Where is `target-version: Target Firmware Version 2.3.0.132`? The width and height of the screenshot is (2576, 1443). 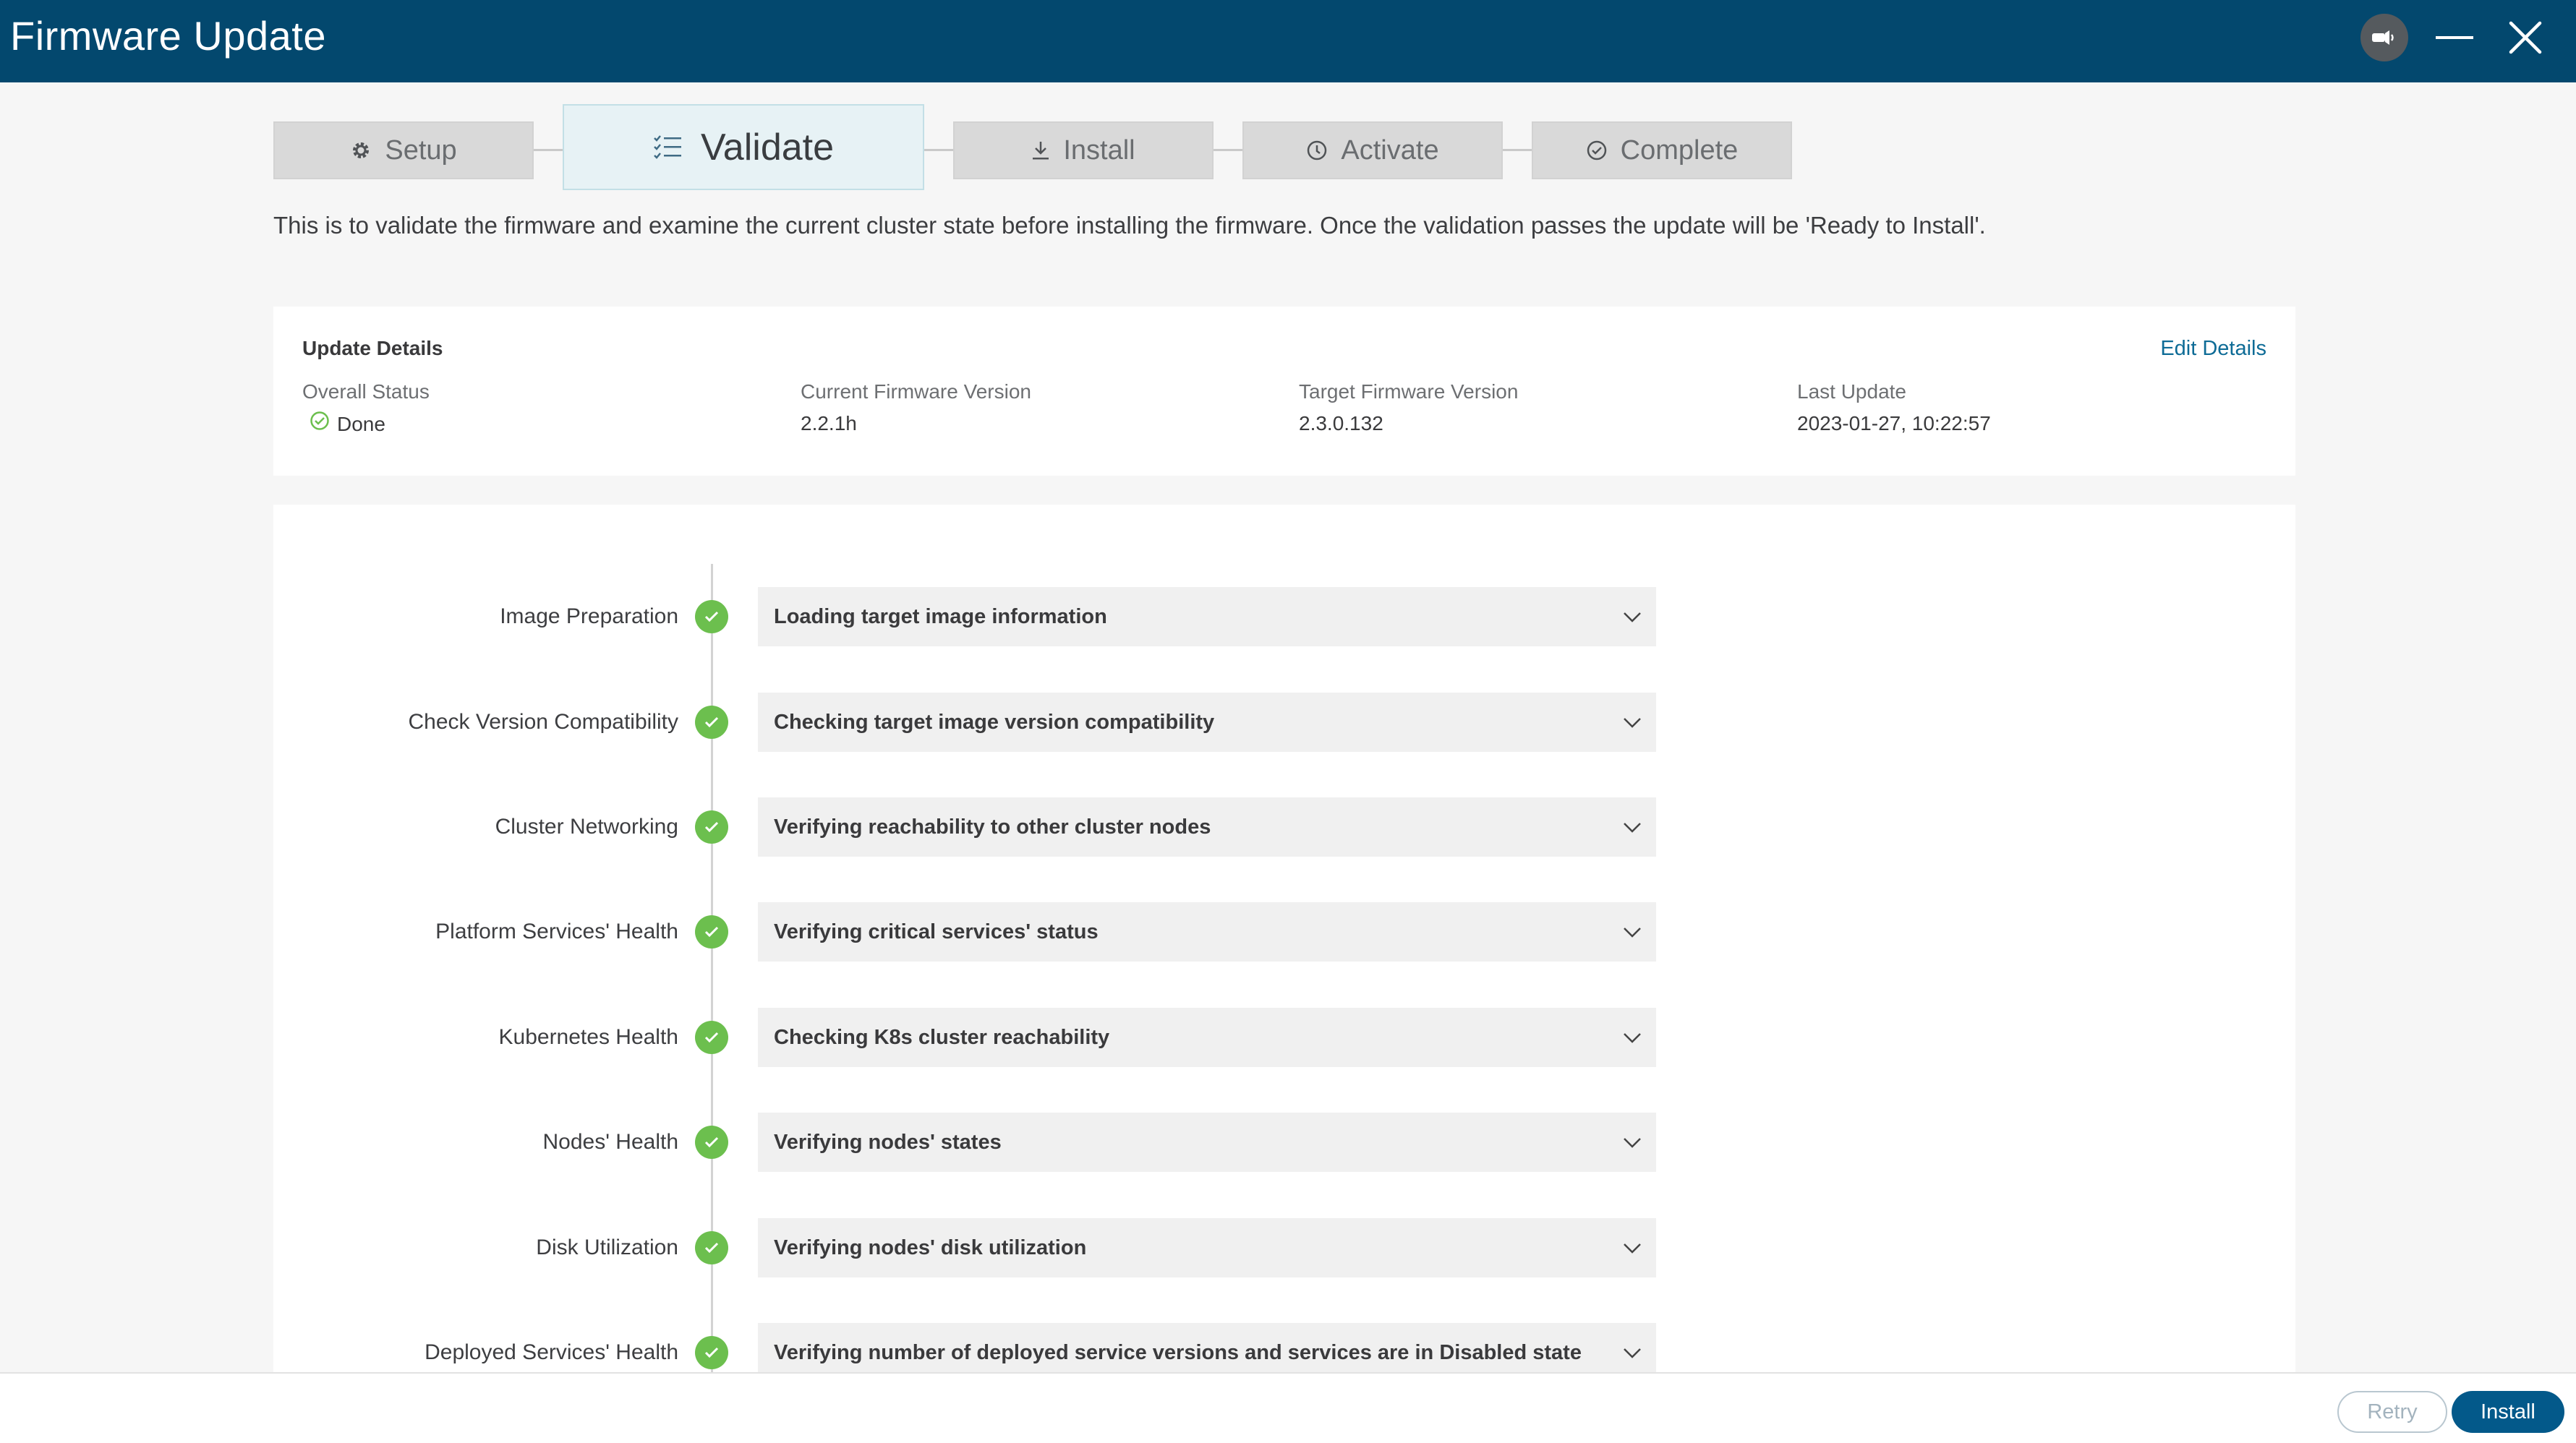 target-version: Target Firmware Version 2.3.0.132 is located at coordinates (1409, 408).